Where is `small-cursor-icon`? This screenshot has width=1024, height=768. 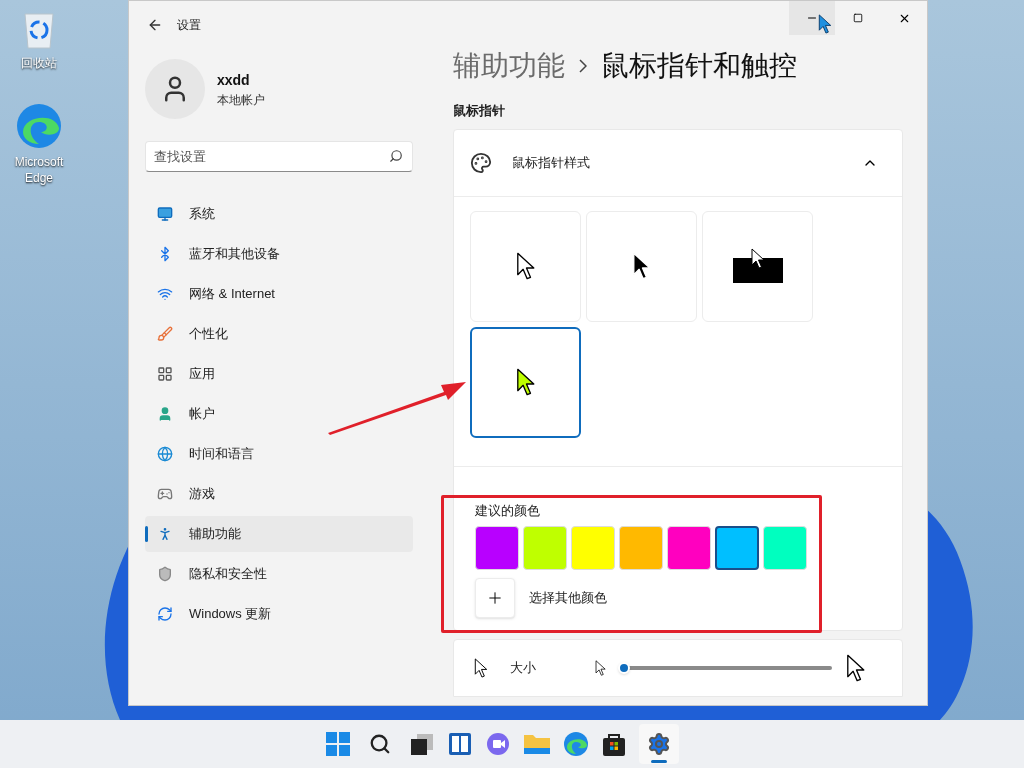 small-cursor-icon is located at coordinates (601, 668).